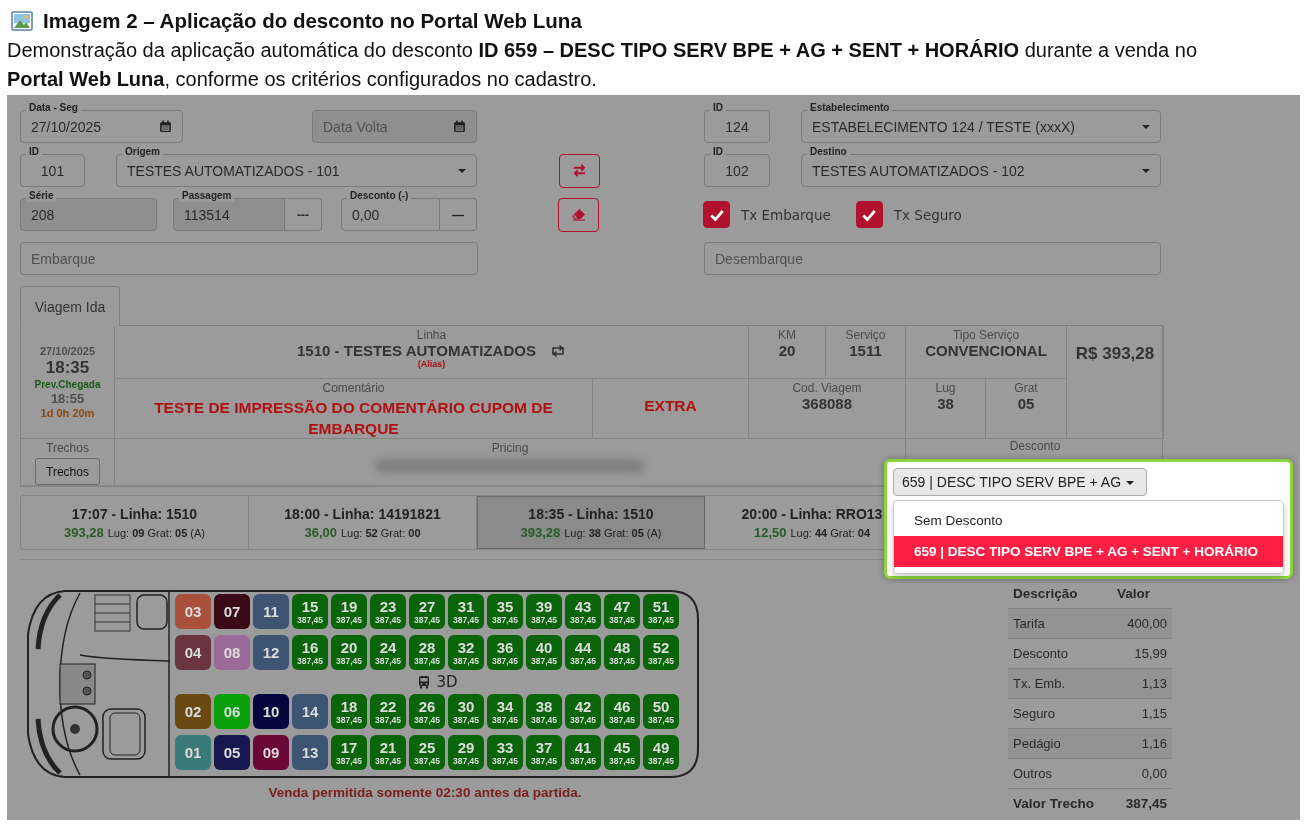  Describe the element at coordinates (388, 611) in the screenshot. I see `seat: 23 387,45` at that location.